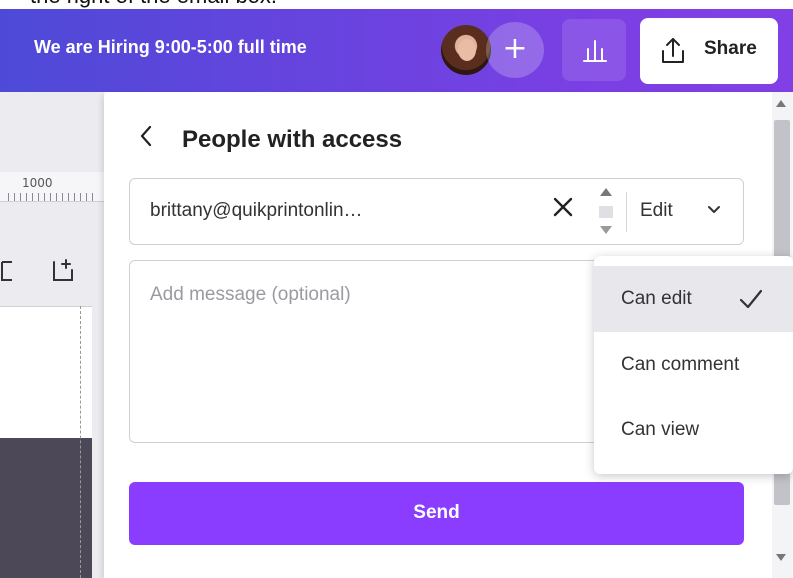 The image size is (793, 578). I want to click on stepper-down-icon, so click(606, 230).